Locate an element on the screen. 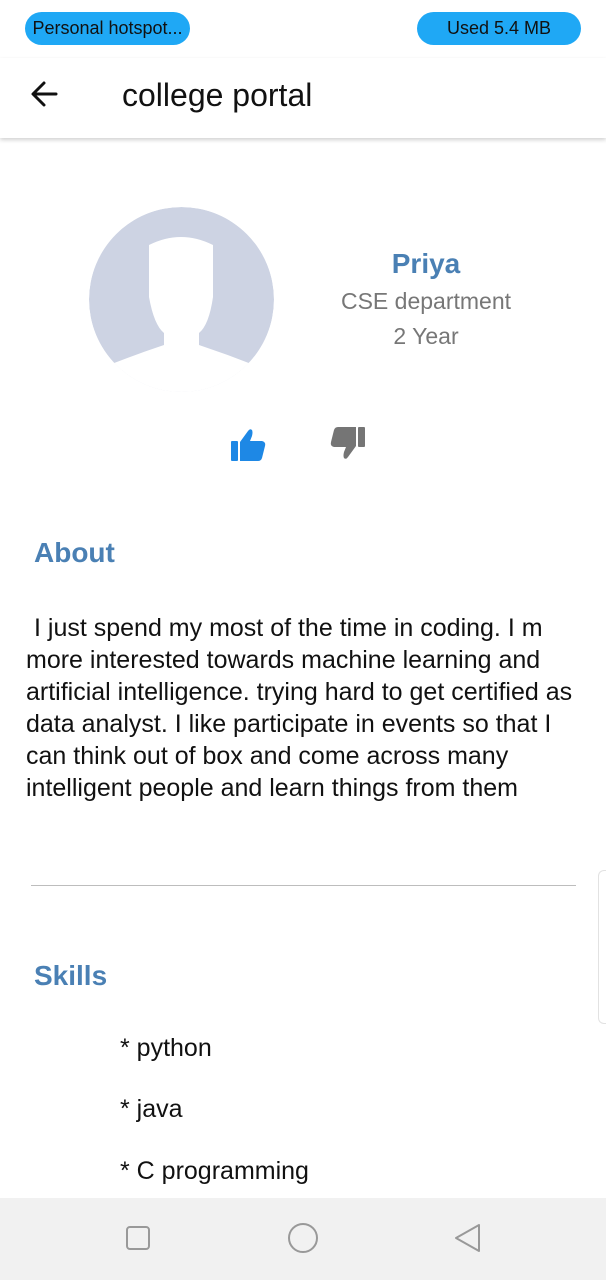  home-button is located at coordinates (303, 1238).